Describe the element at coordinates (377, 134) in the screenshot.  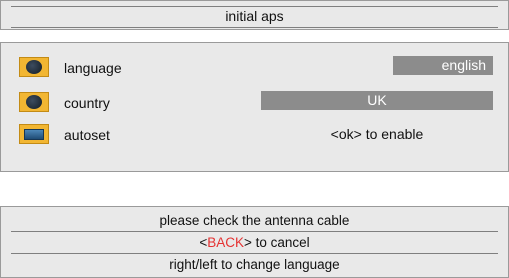
I see `autoset-value: <ok> to enable` at that location.